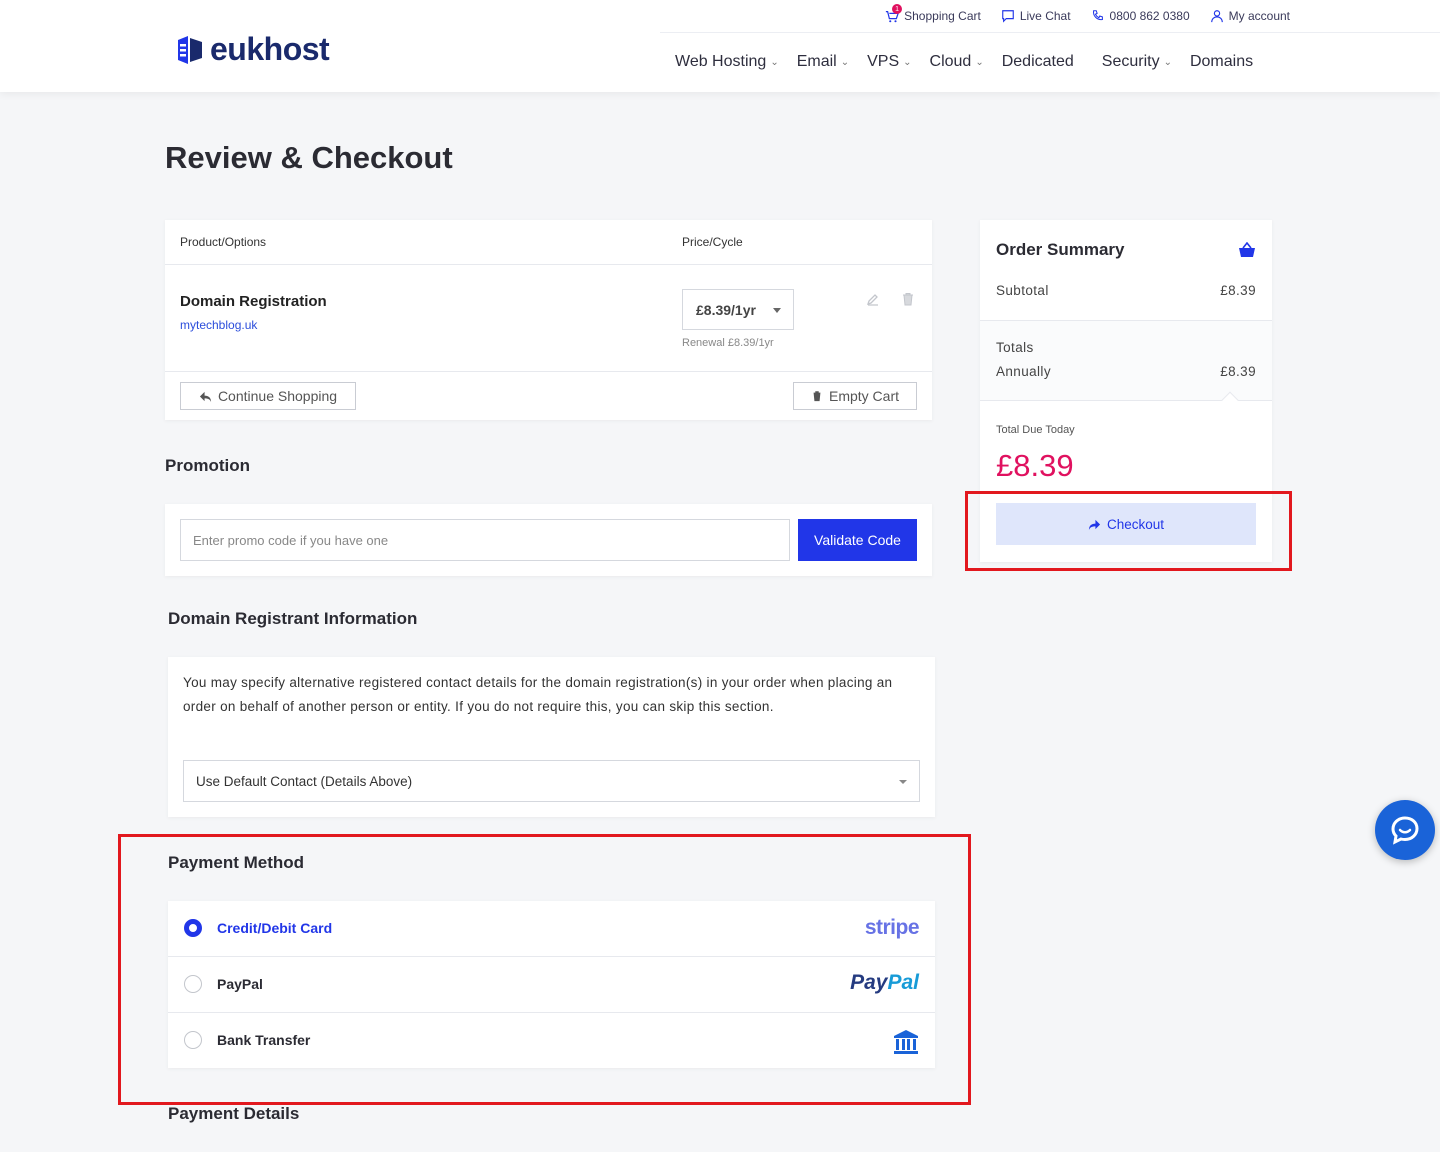 This screenshot has width=1440, height=1152. I want to click on chat-icon, so click(1008, 16).